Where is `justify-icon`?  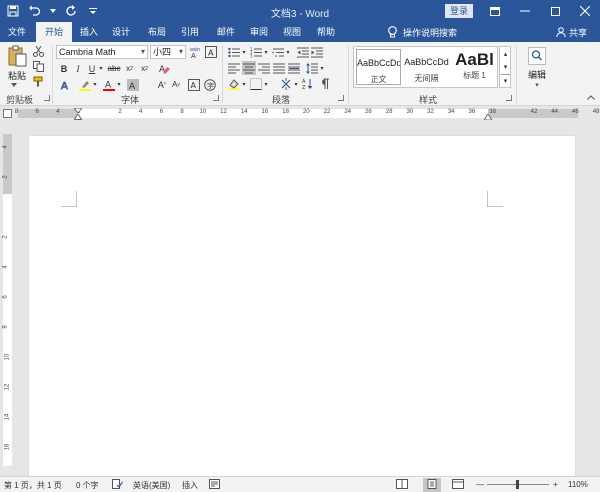
justify-icon is located at coordinates (279, 68).